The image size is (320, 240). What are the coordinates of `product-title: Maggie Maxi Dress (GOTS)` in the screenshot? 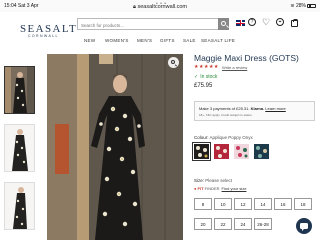 It's located at (246, 58).